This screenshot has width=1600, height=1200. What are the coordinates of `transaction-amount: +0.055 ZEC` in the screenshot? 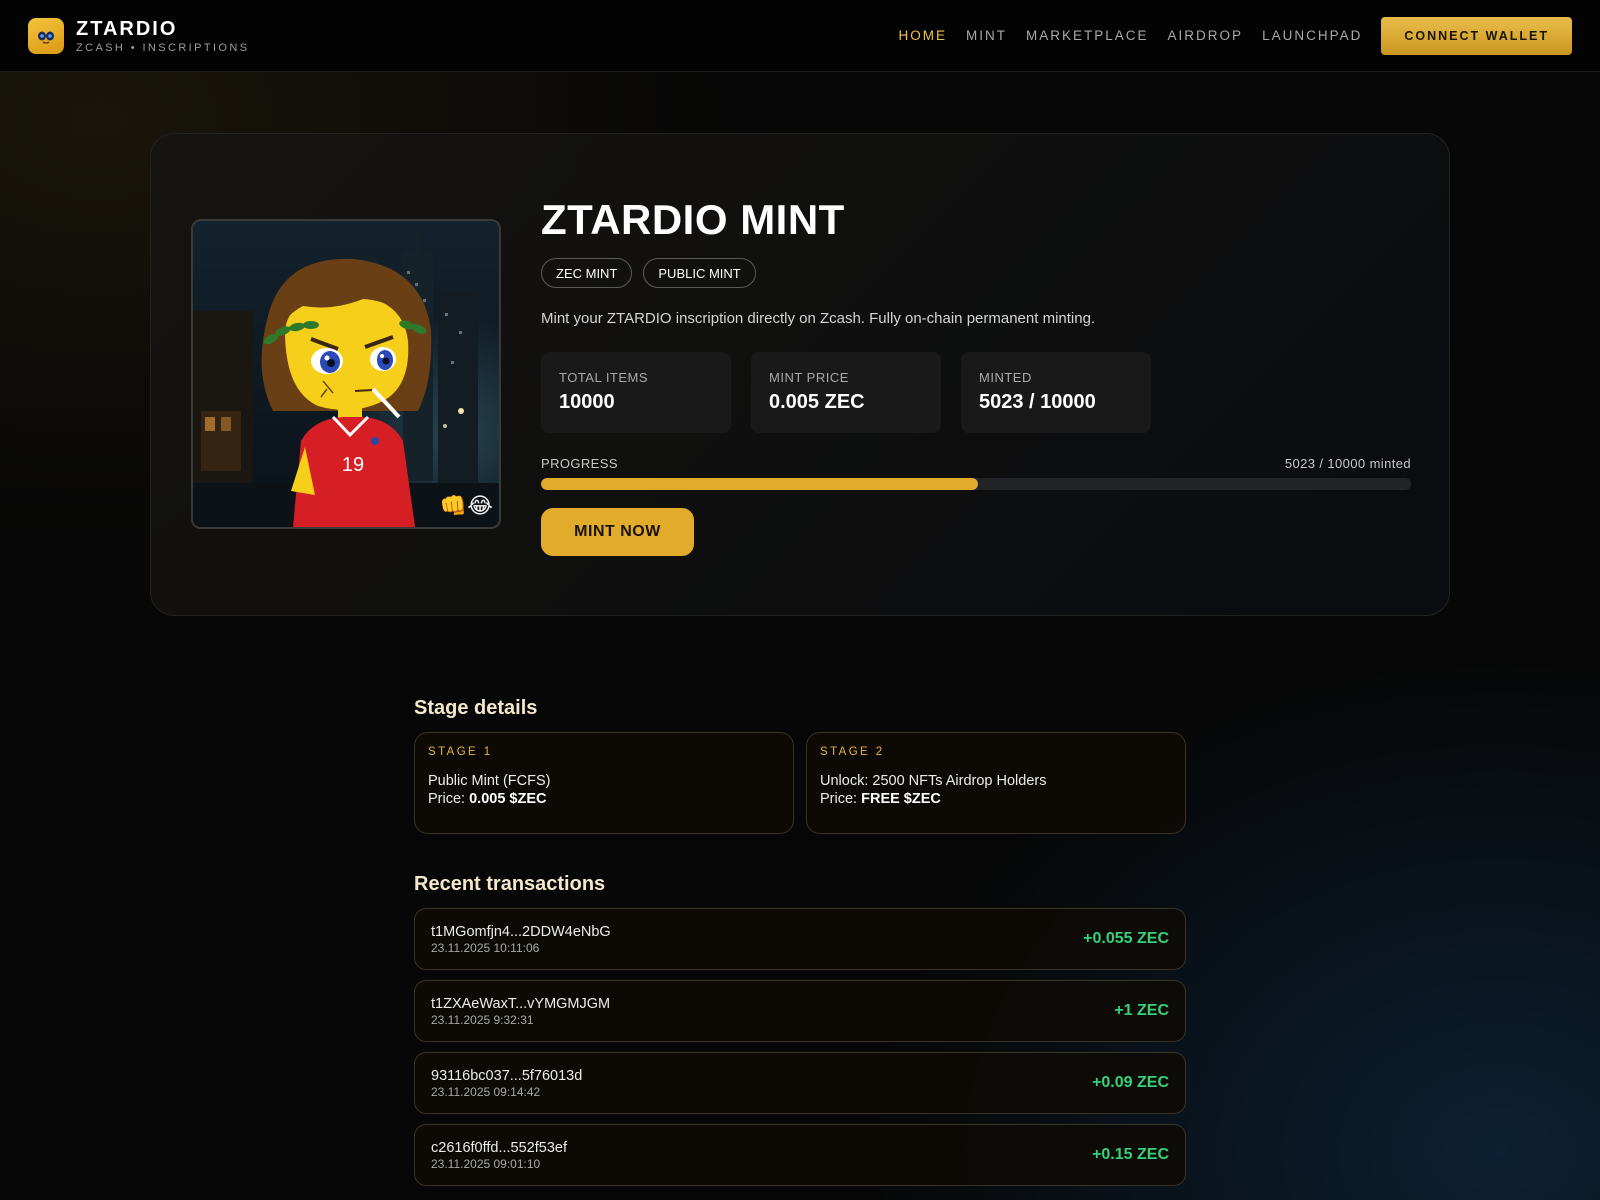 It's located at (1126, 938).